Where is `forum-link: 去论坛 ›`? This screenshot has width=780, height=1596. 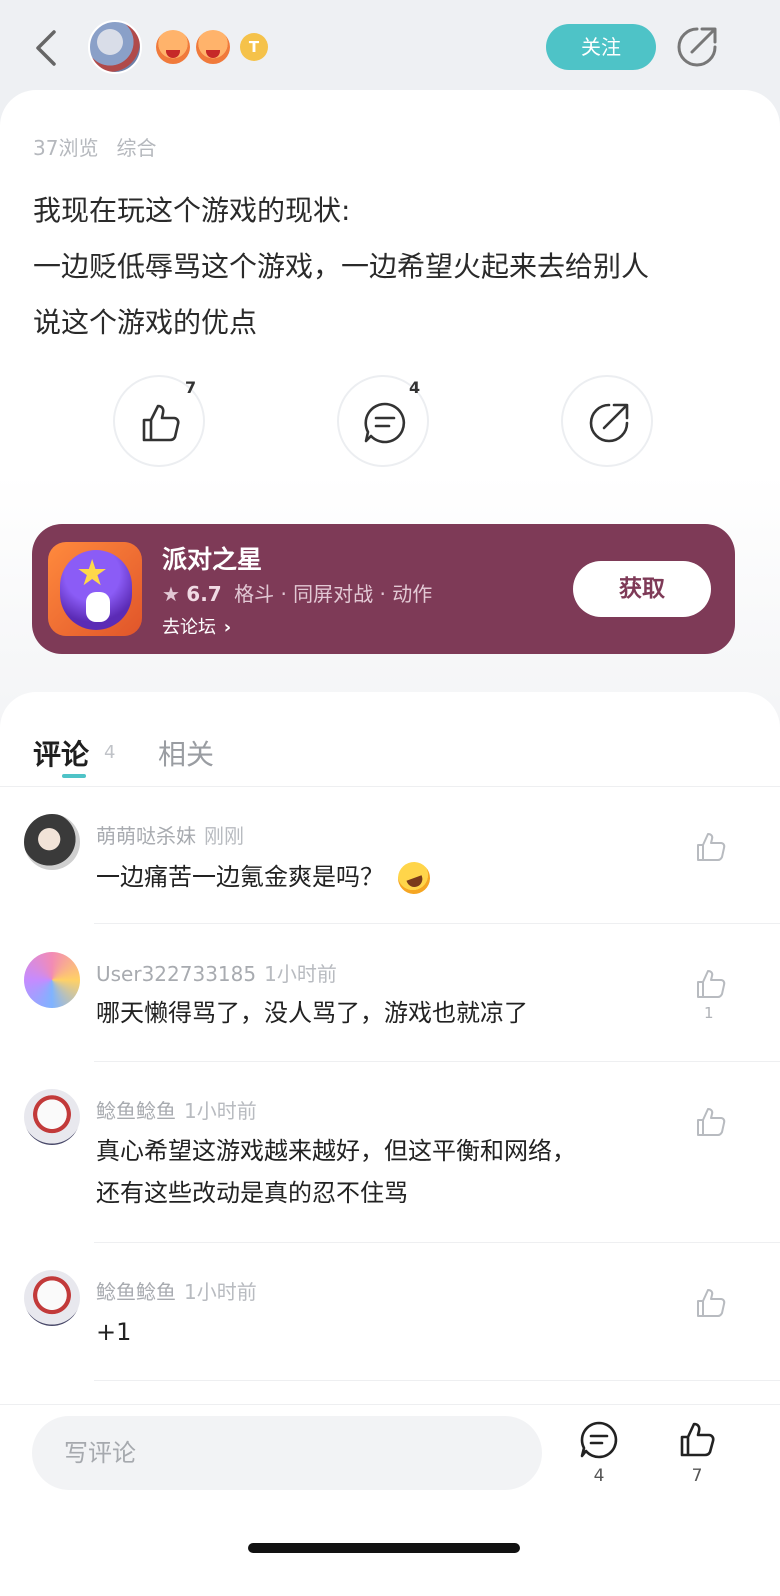 forum-link: 去论坛 › is located at coordinates (196, 626).